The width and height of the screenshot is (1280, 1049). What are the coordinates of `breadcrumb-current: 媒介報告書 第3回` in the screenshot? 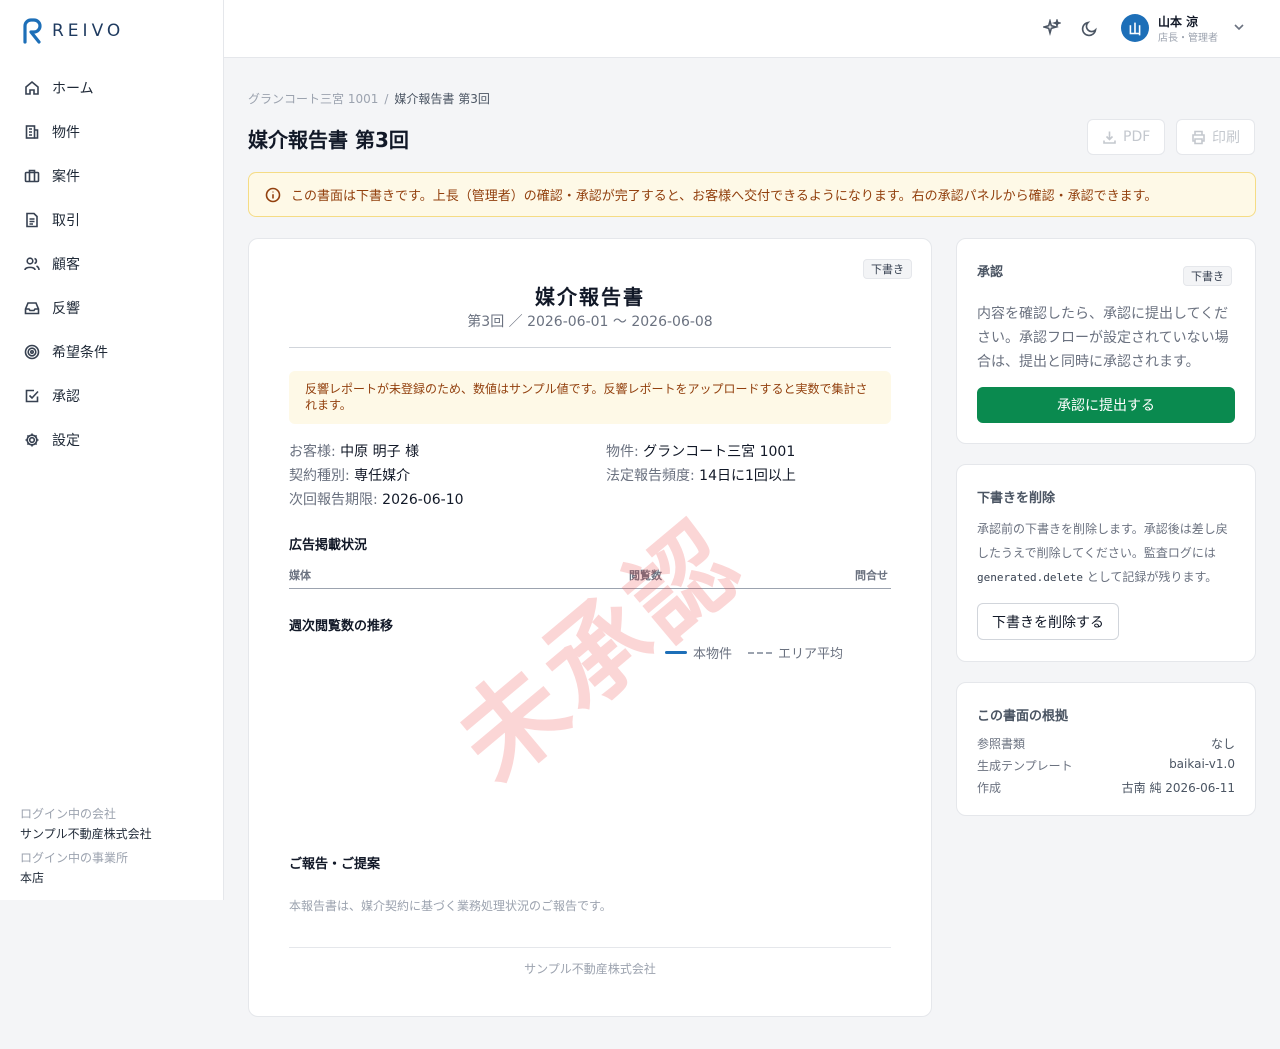 It's located at (442, 99).